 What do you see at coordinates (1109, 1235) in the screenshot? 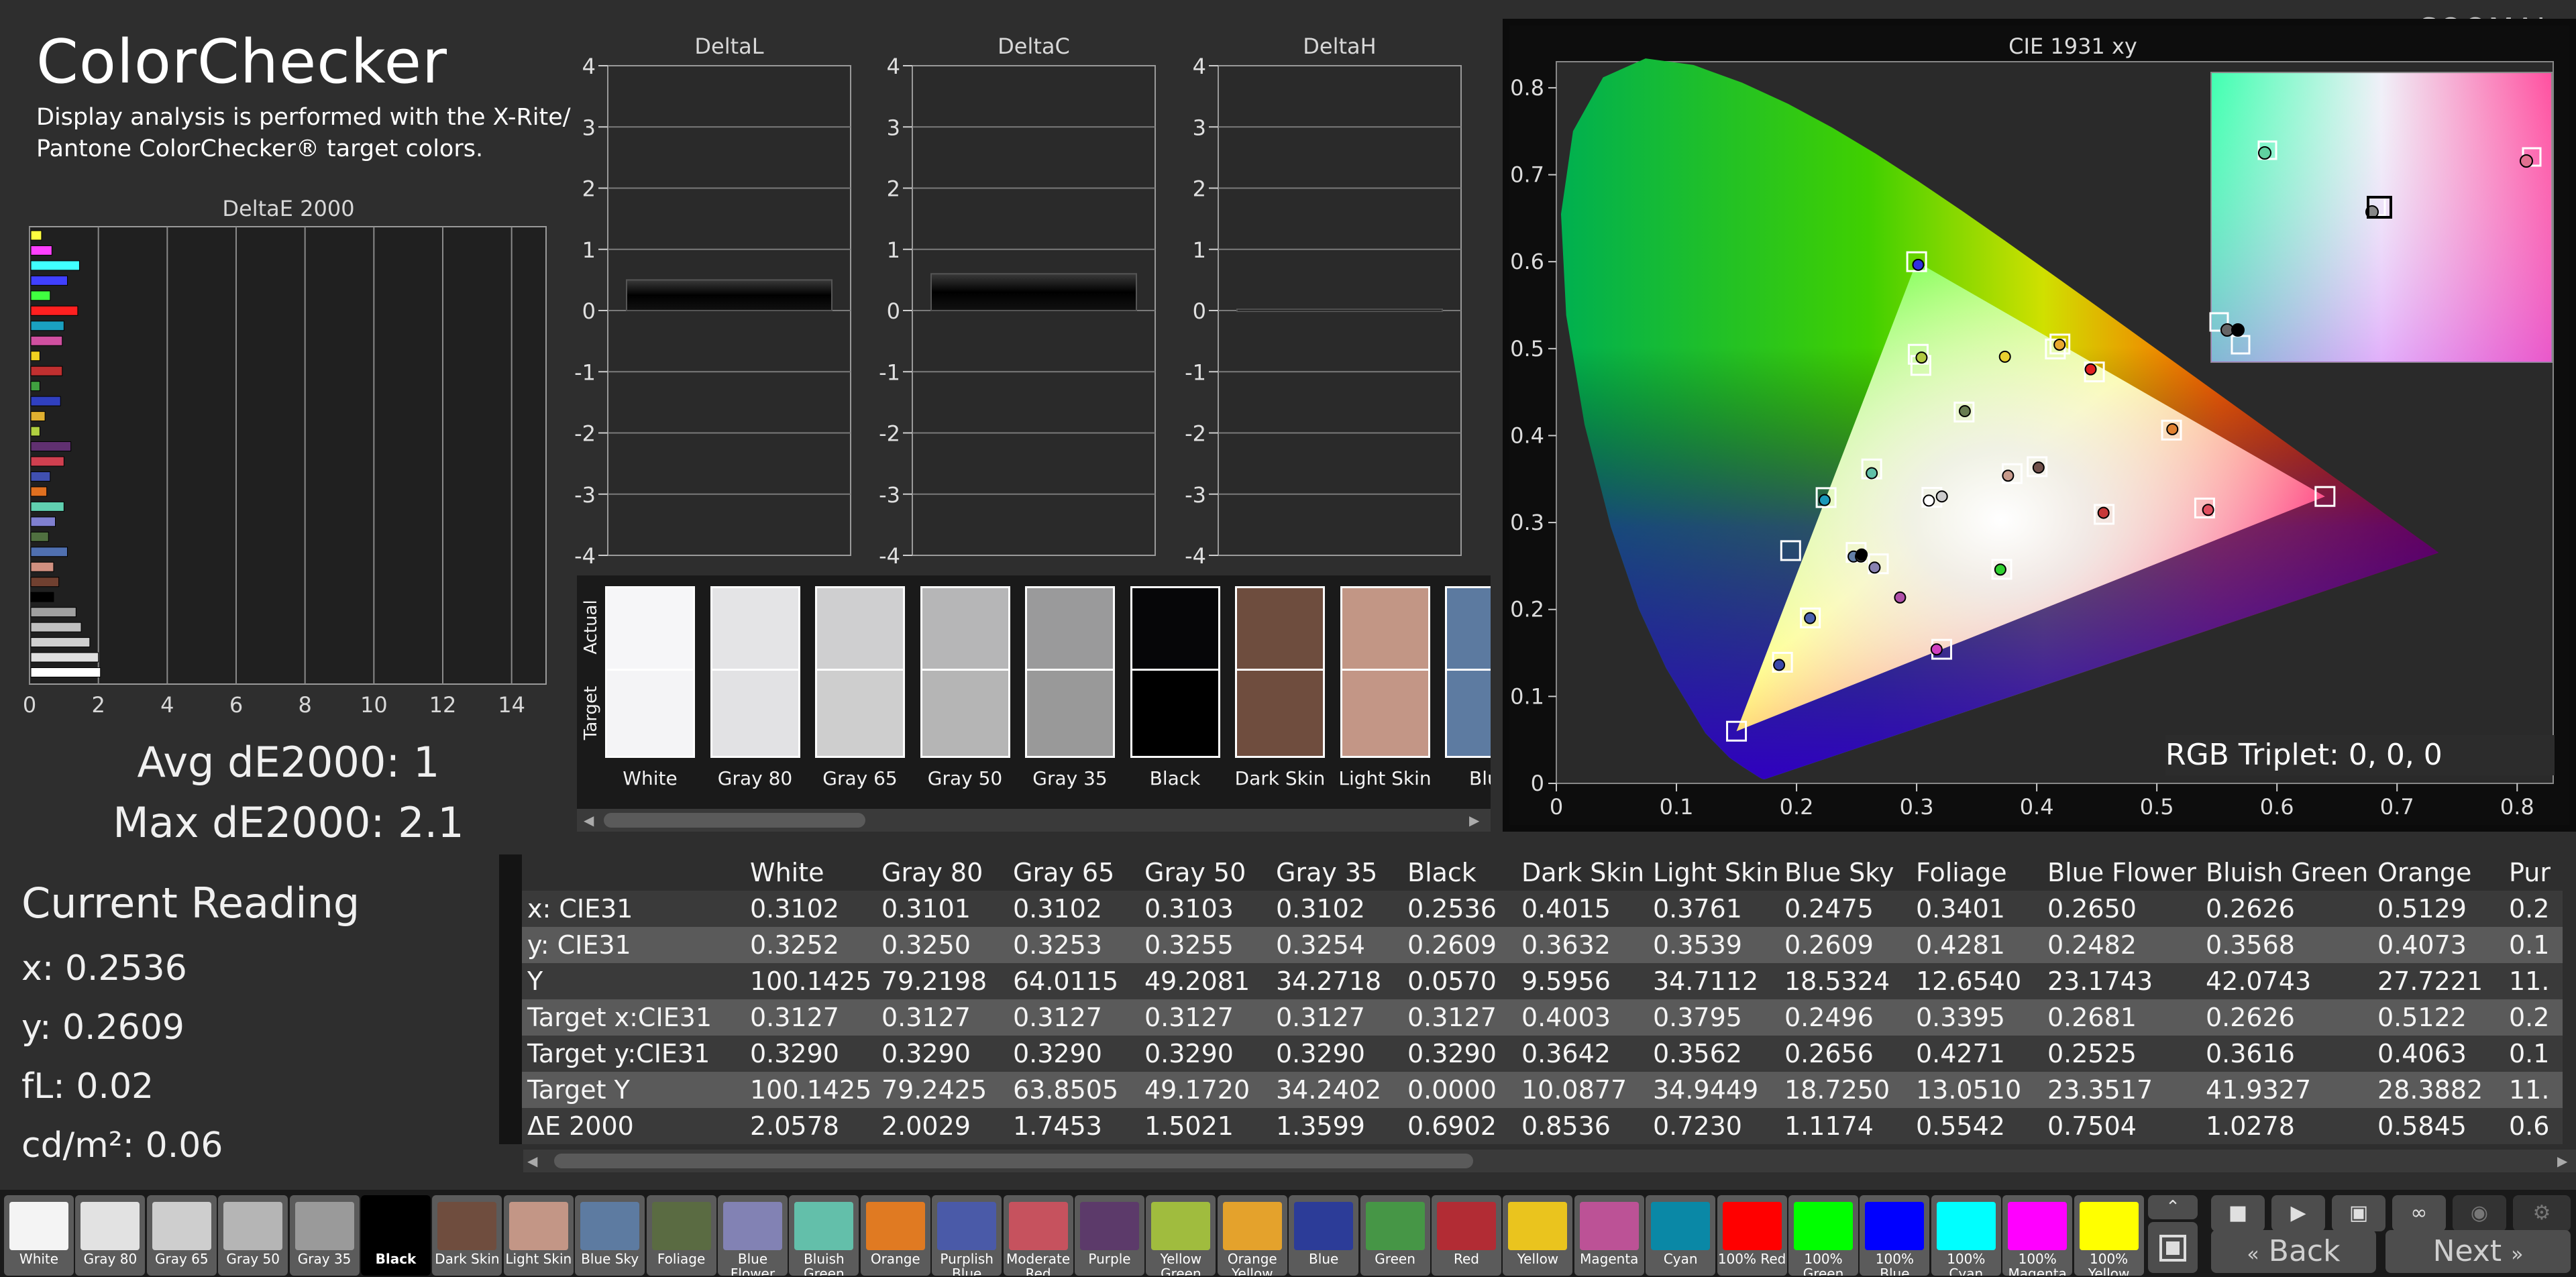
I see `patch-button: Purple` at bounding box center [1109, 1235].